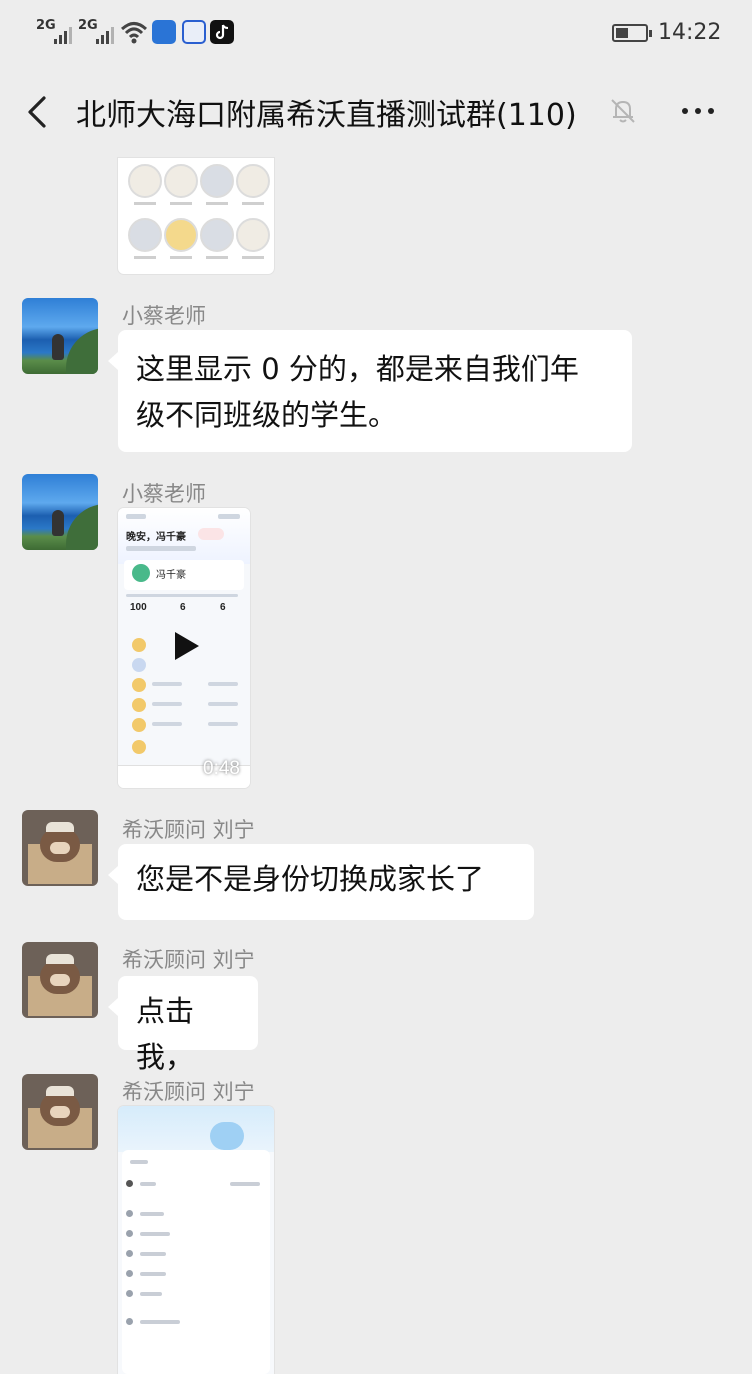  Describe the element at coordinates (222, 32) in the screenshot. I see `tiktok-app-icon` at that location.